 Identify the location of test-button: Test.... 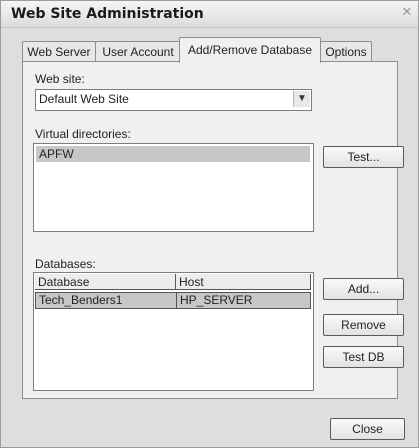
(363, 157).